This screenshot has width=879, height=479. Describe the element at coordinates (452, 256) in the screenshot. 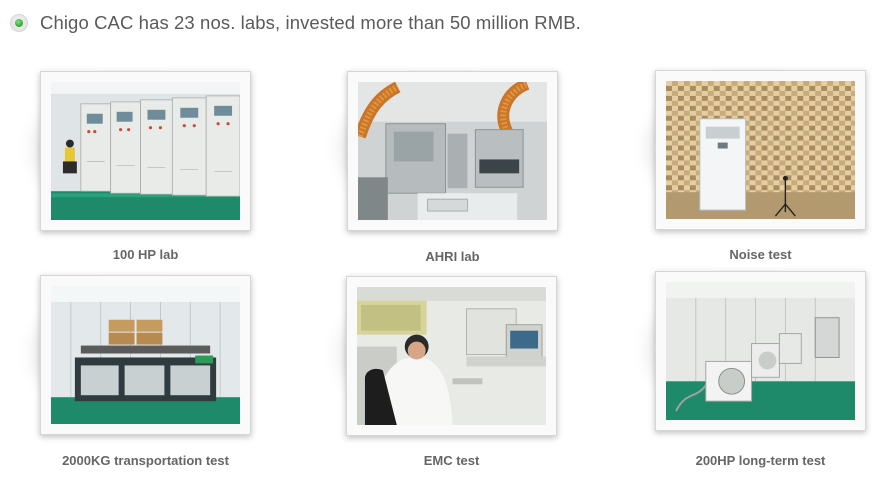

I see `lab-caption: AHRI lab` at that location.